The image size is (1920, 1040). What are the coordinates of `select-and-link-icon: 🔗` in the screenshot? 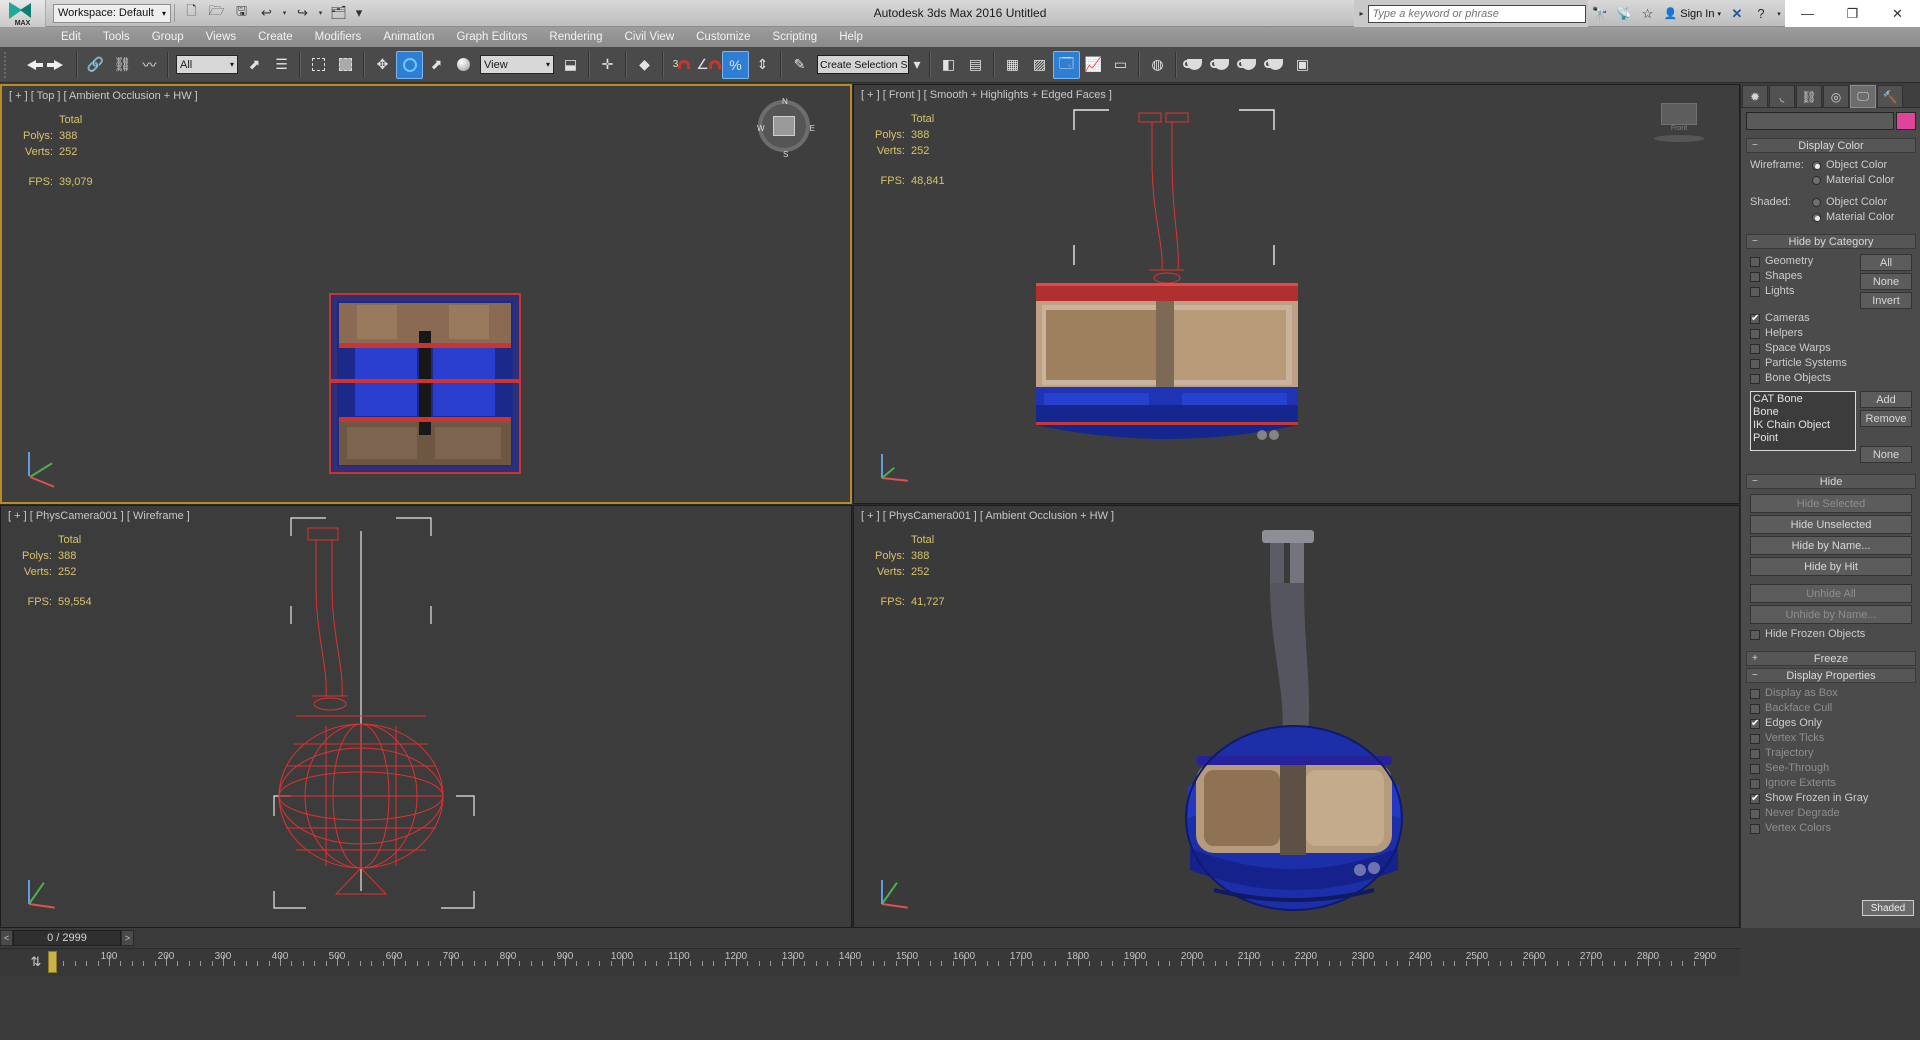 It's located at (95, 65).